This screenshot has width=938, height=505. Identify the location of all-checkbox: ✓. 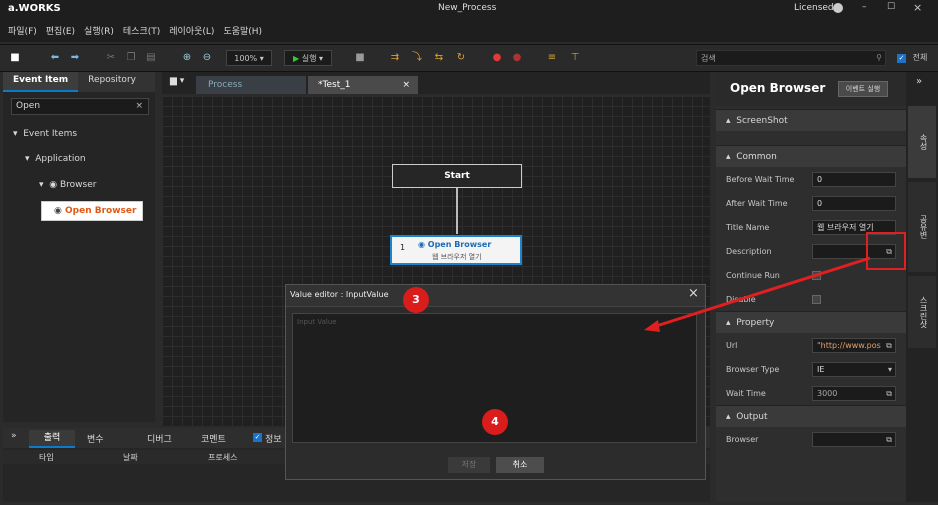
(901, 58).